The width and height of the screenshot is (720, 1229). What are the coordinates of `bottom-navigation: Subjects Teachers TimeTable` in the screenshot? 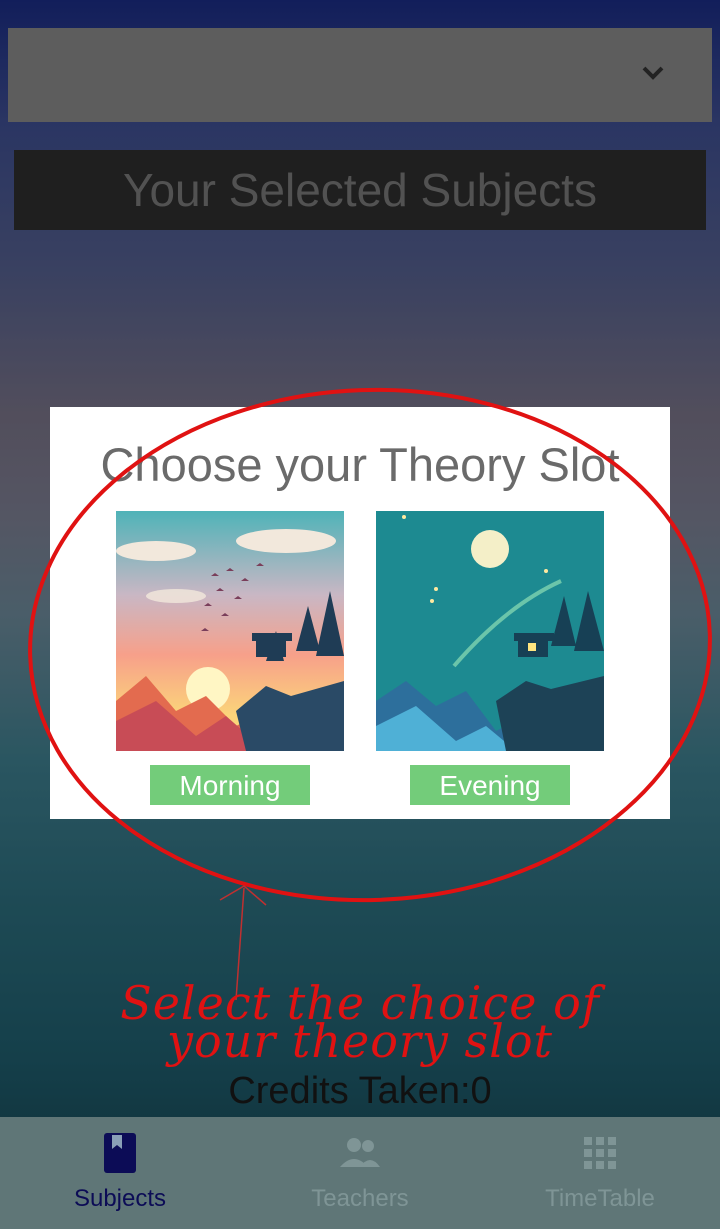 It's located at (360, 1173).